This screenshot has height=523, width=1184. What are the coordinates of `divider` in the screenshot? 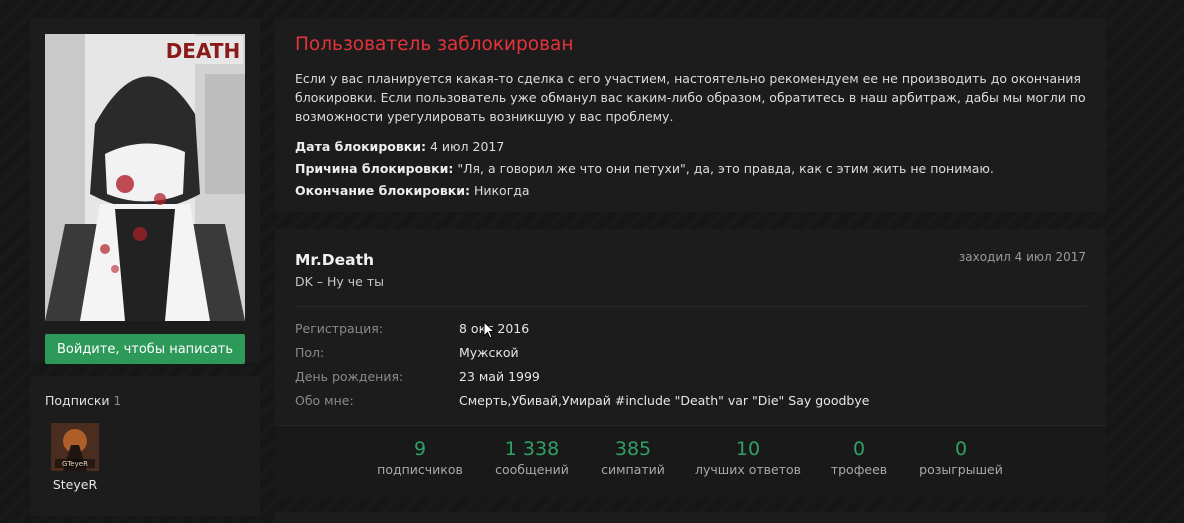 It's located at (690, 306).